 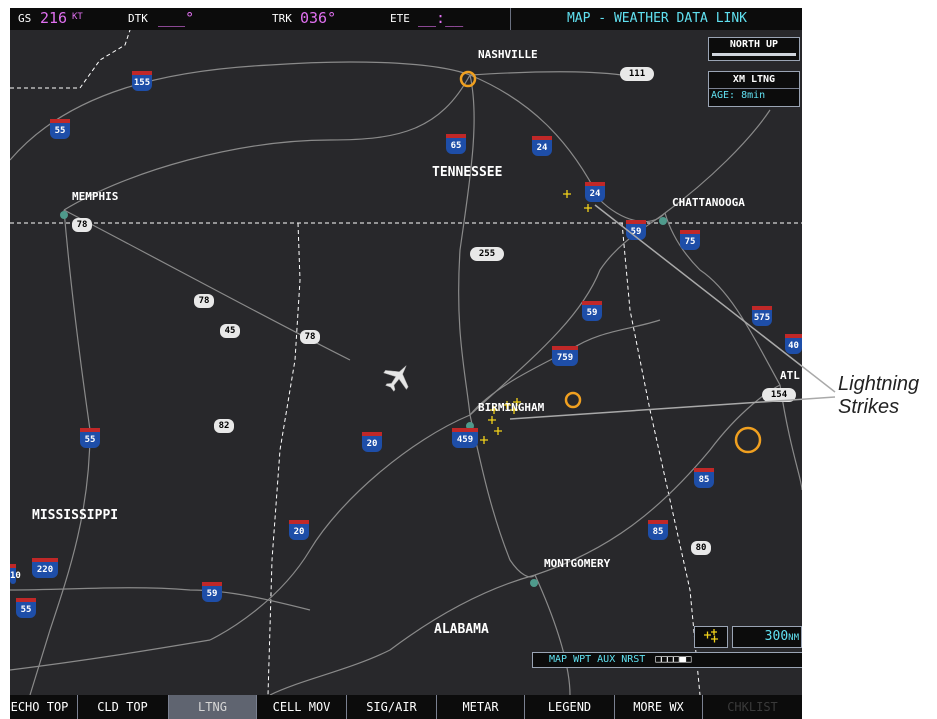 I want to click on callout-leaders, so click(x=672, y=312).